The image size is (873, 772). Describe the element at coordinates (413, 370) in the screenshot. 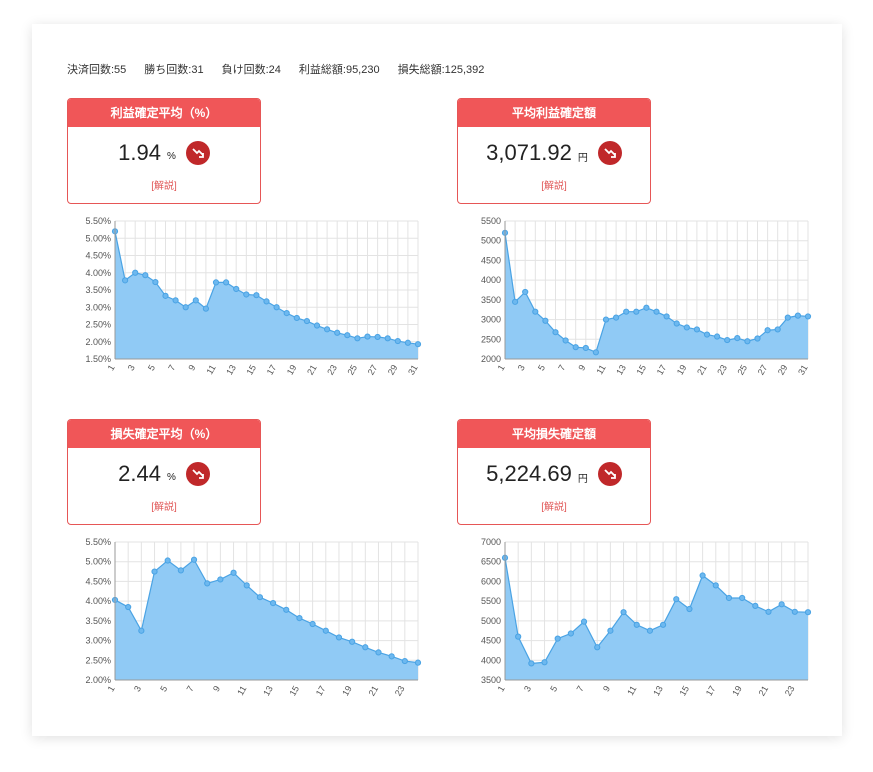

I see `x-tick-label: 31` at that location.